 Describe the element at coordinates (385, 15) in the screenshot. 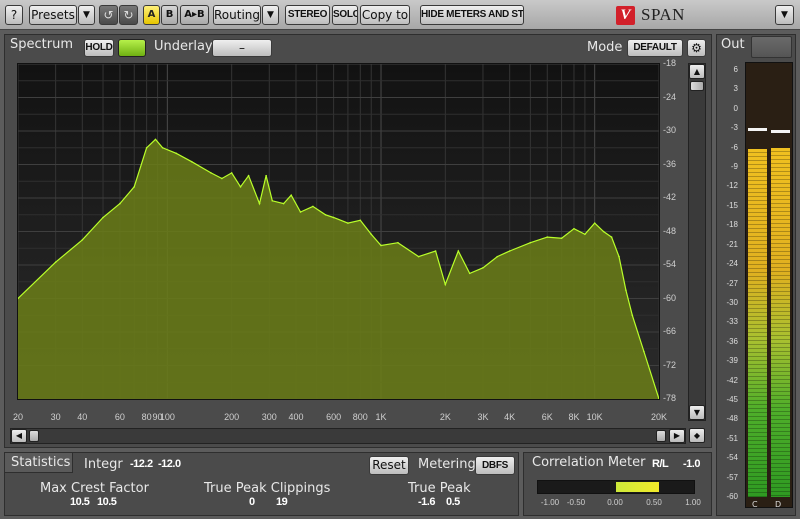

I see `copy-to-button: Copy to` at that location.